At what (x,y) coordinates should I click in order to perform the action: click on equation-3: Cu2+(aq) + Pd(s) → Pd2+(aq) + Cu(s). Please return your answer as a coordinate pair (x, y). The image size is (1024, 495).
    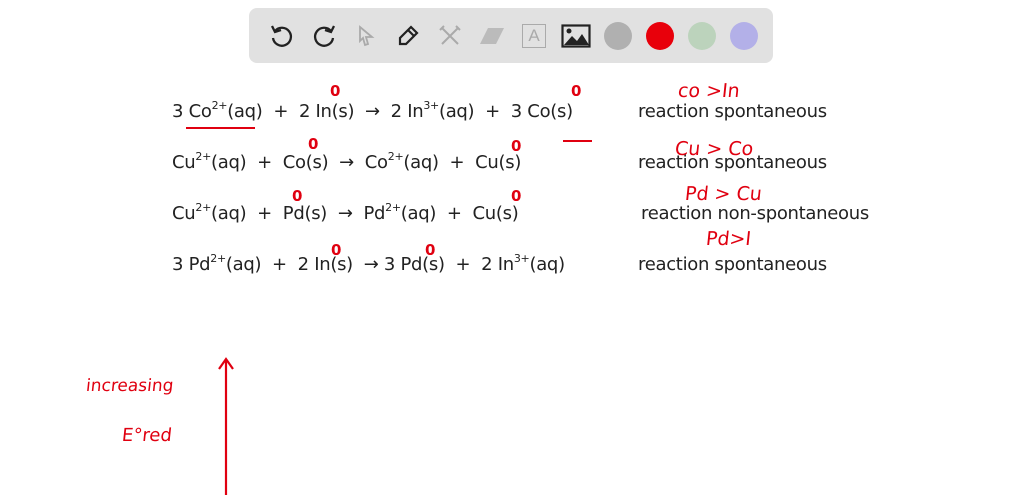
    Looking at the image, I should click on (345, 212).